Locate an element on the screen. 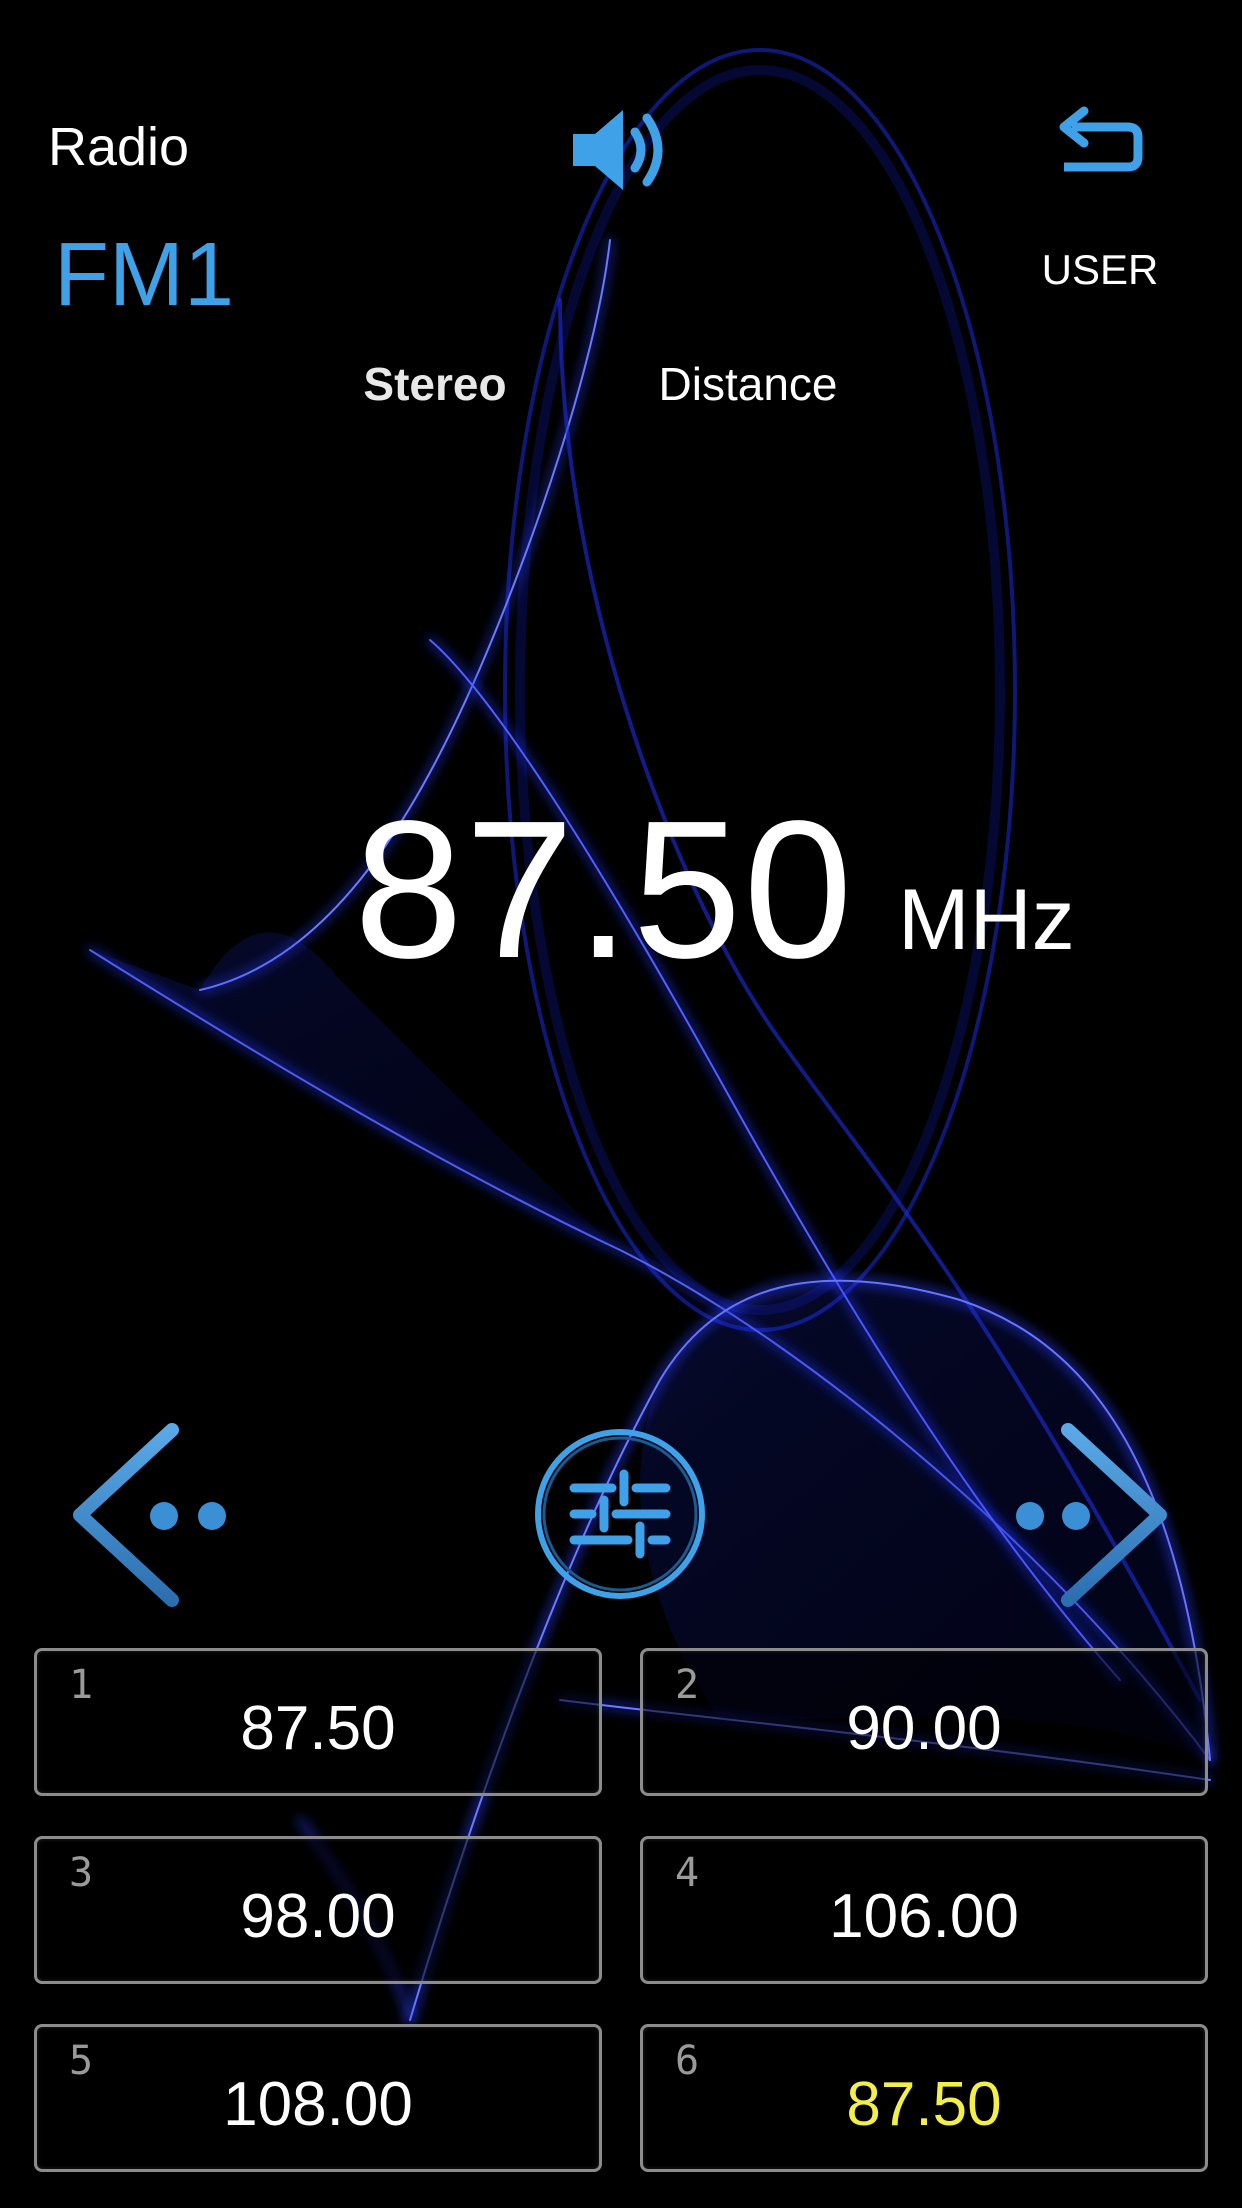 The width and height of the screenshot is (1242, 2208). current-frequency: 87.50 is located at coordinates (604, 889).